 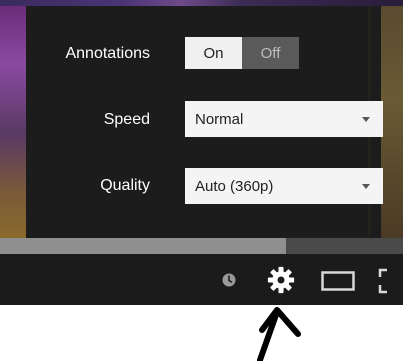 I want to click on annotations-label: Annotations, so click(x=107, y=53).